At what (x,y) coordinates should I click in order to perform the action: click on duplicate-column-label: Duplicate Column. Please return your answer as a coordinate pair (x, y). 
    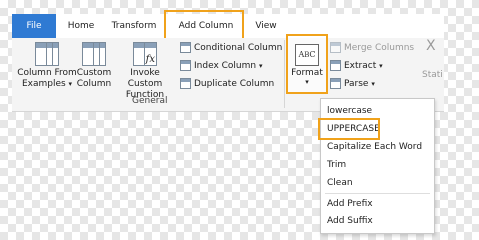
    Looking at the image, I should click on (234, 84).